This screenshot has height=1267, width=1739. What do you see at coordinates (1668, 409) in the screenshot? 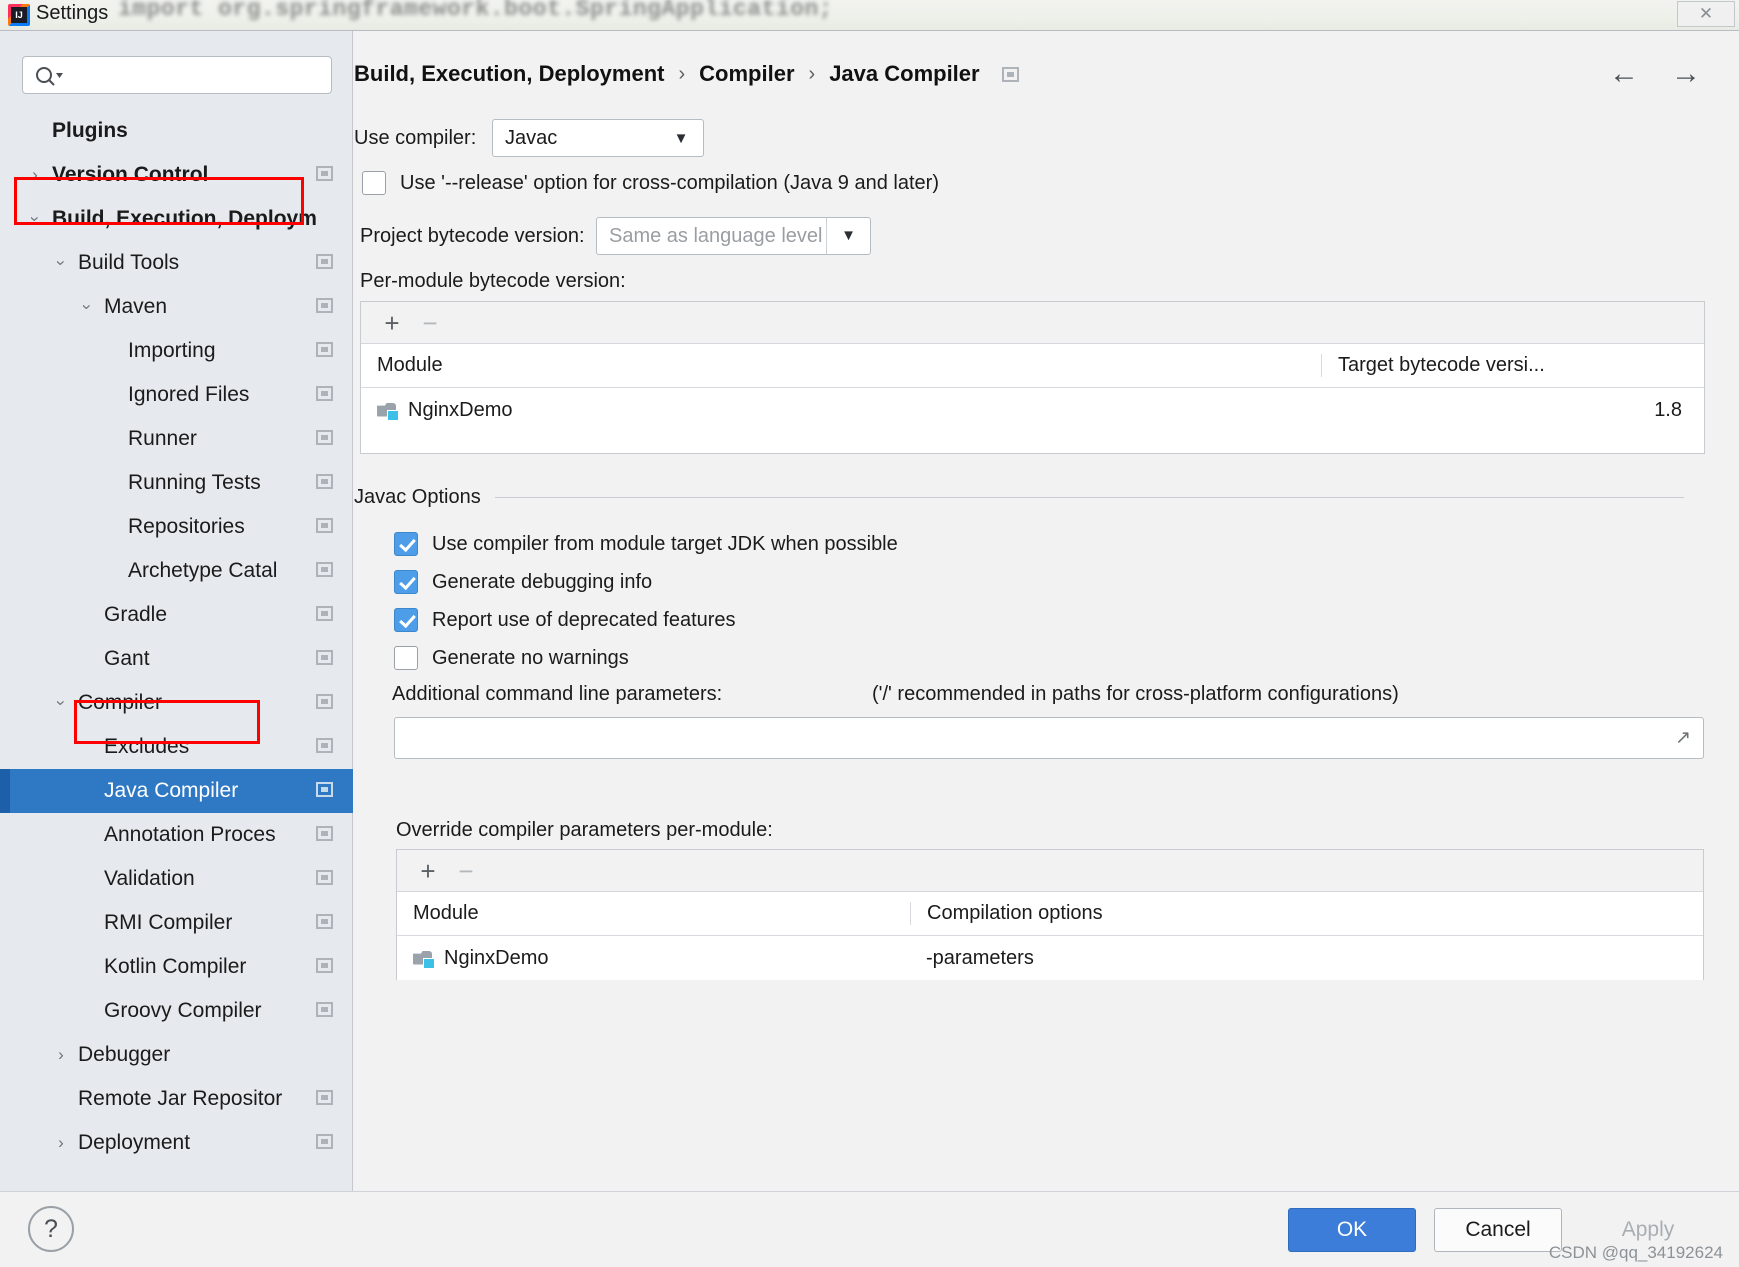
I see `bytecode-row-target: 1.8` at bounding box center [1668, 409].